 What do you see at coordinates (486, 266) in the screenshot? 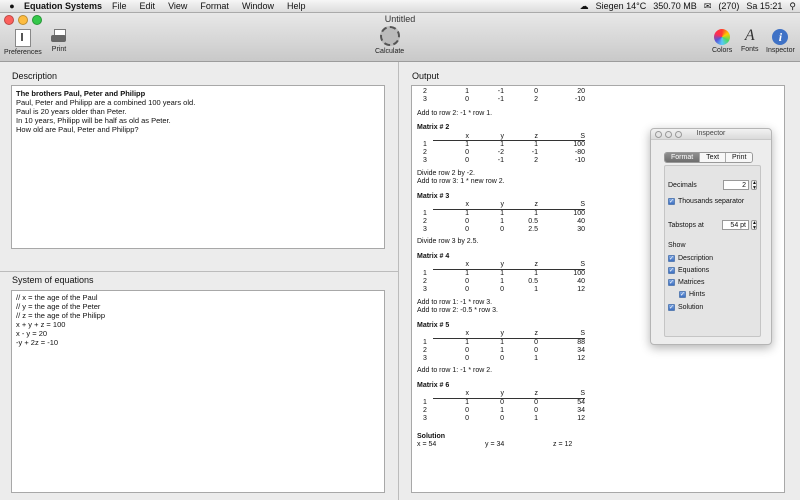
I see `matrix-header-cell: y` at bounding box center [486, 266].